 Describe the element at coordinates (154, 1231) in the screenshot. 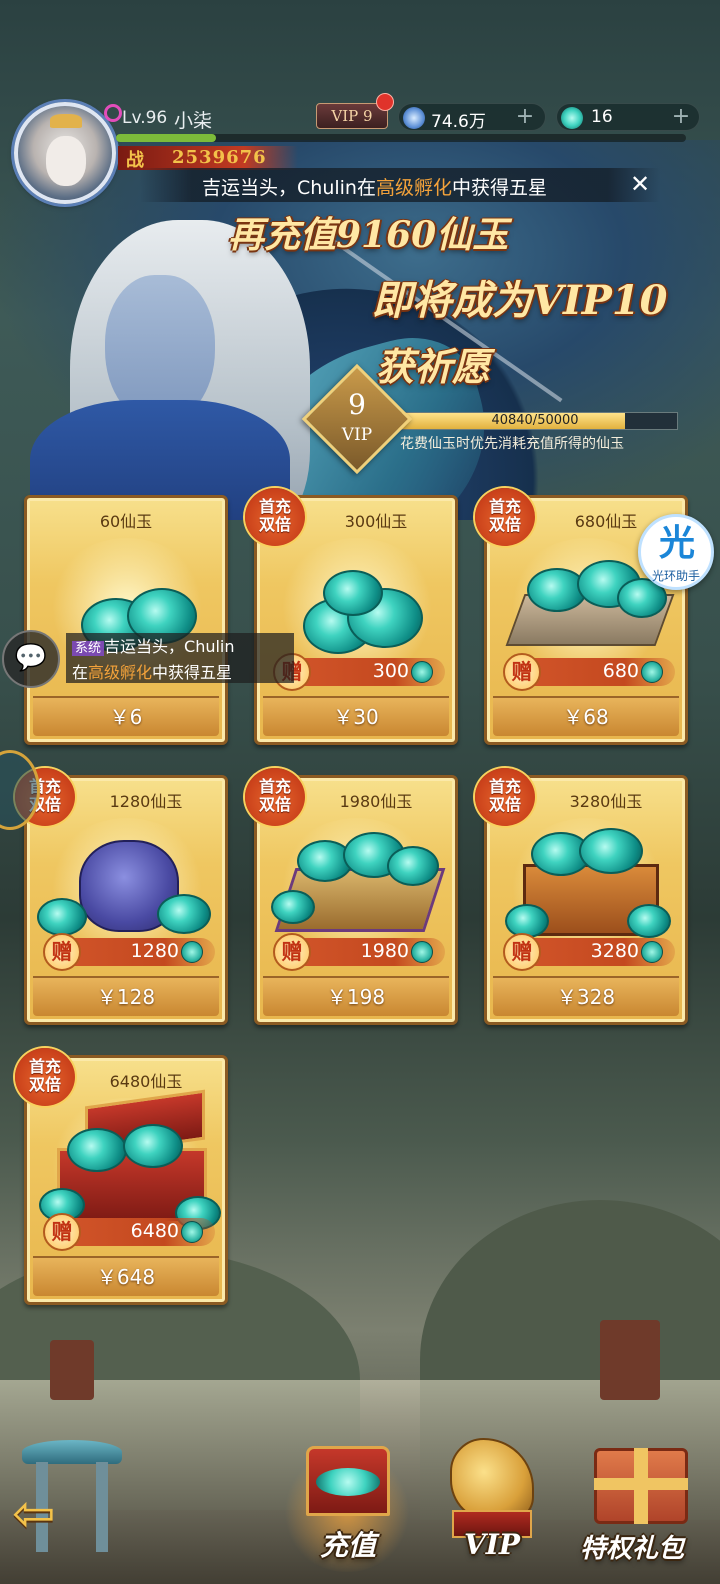

I see `bonus-amount: 6480` at that location.